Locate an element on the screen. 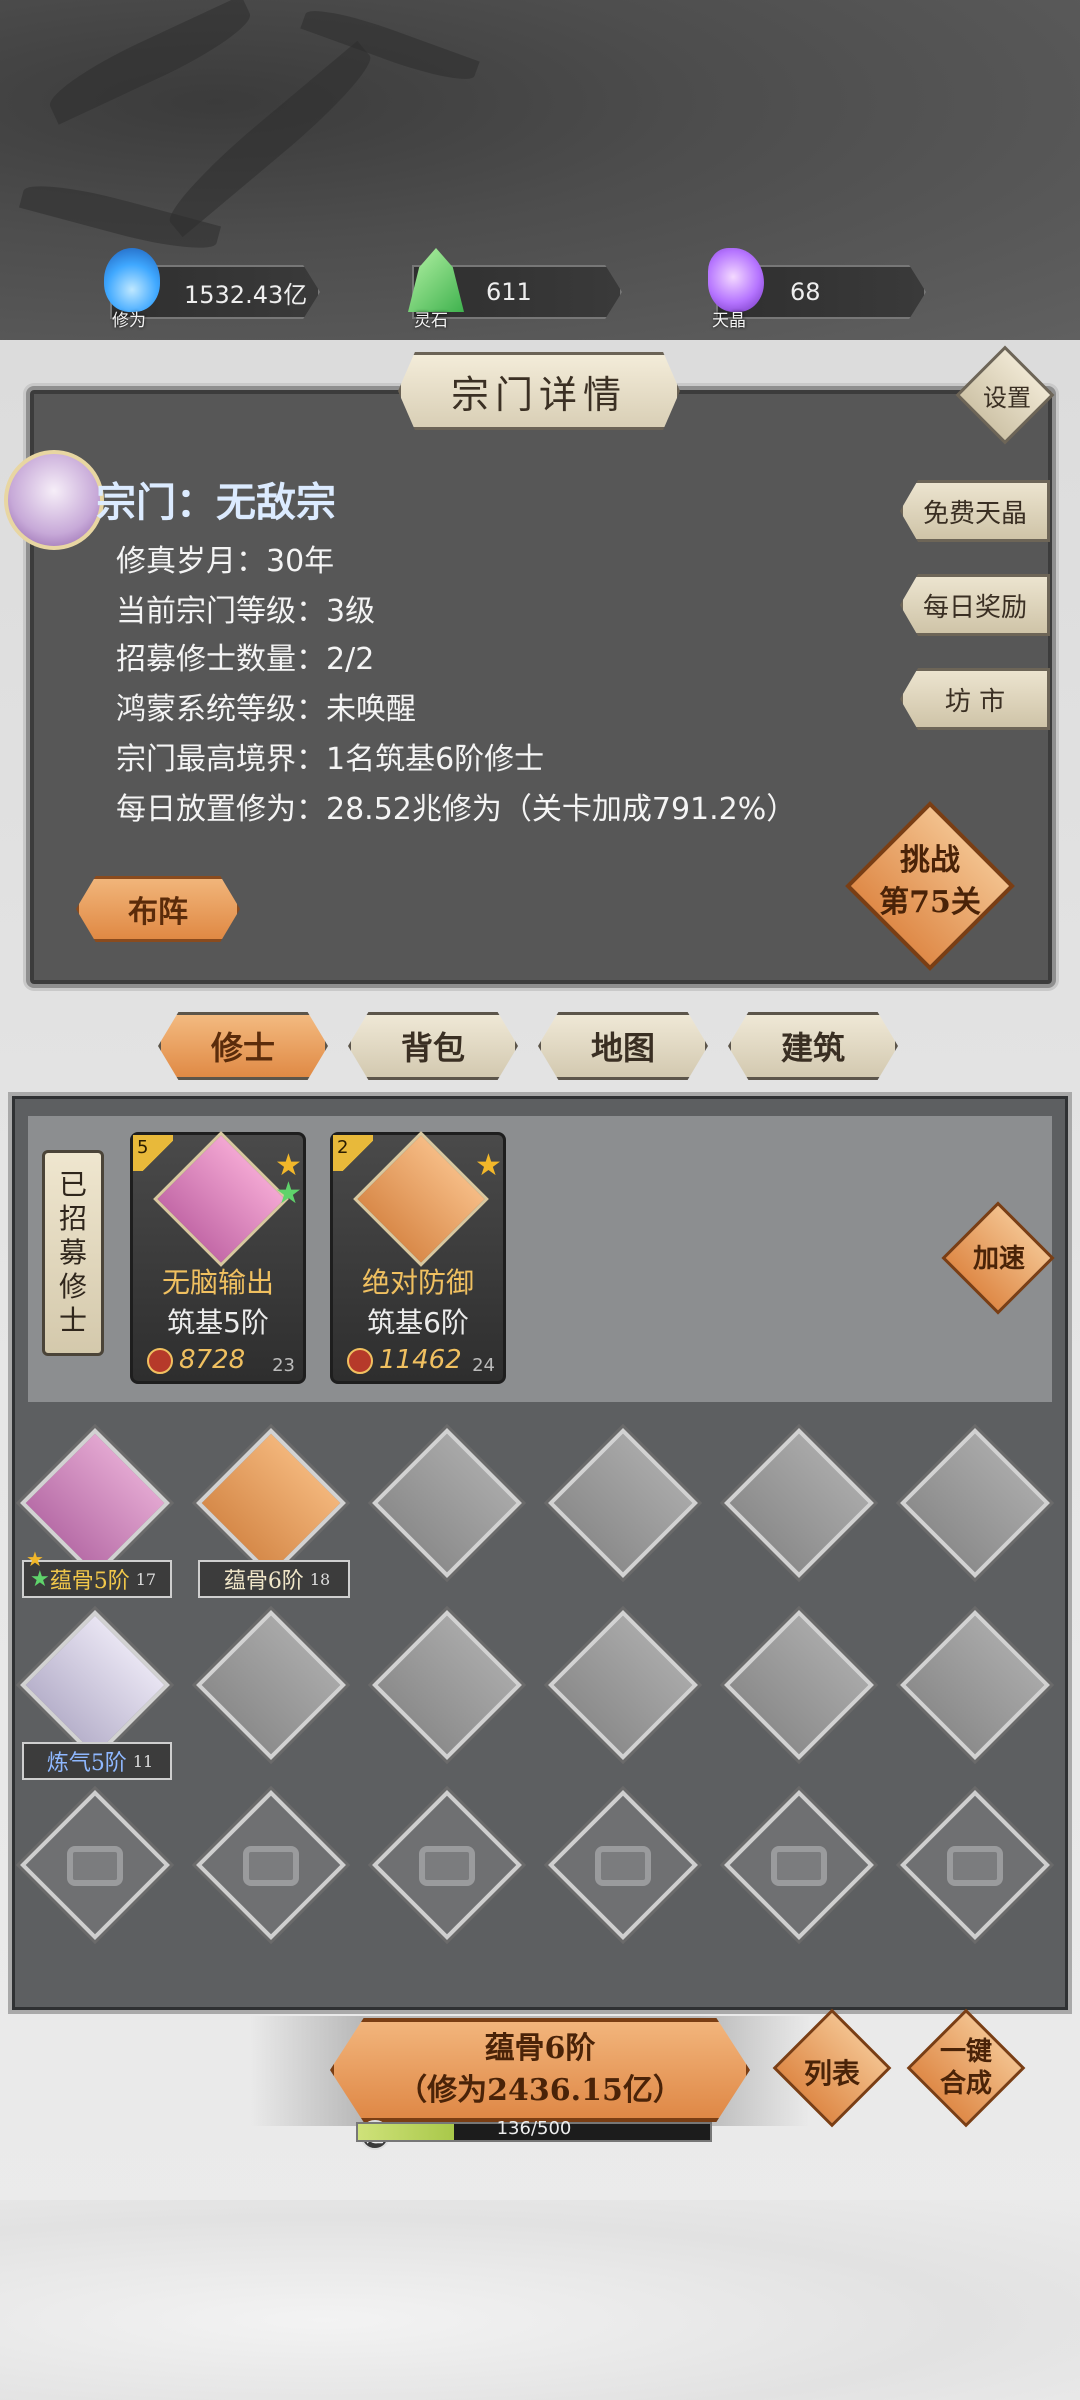  card-power: 11462 is located at coordinates (404, 1360).